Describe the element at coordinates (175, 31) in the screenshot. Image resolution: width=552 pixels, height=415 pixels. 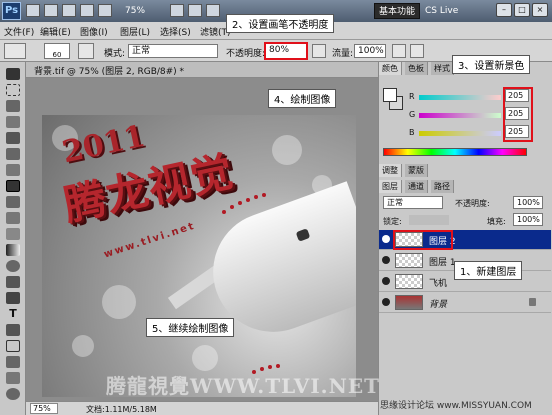
I see `menu-select: 选择(S)` at that location.